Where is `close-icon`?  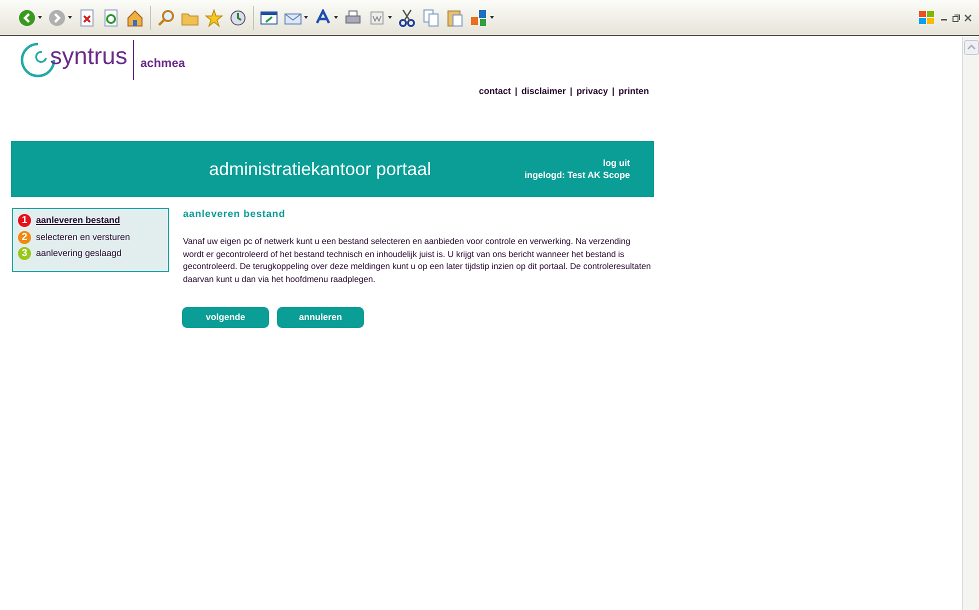
close-icon is located at coordinates (968, 18).